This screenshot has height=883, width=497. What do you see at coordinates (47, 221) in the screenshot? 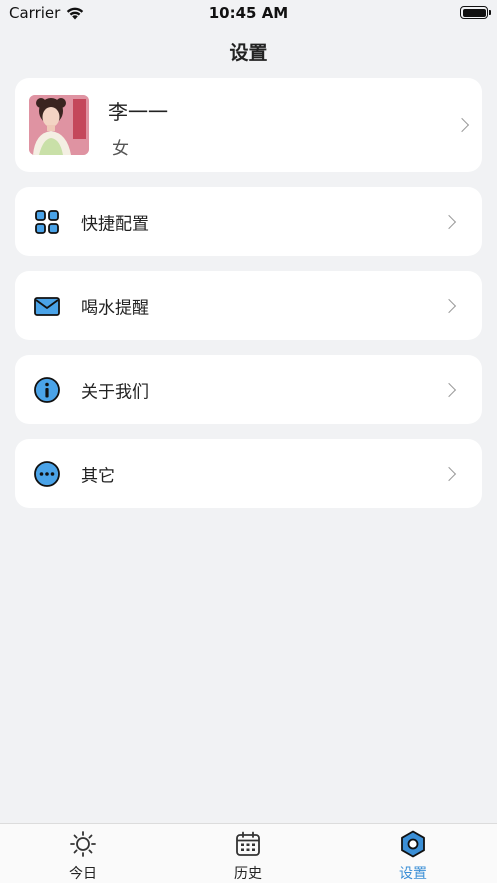
I see `grid-icon` at bounding box center [47, 221].